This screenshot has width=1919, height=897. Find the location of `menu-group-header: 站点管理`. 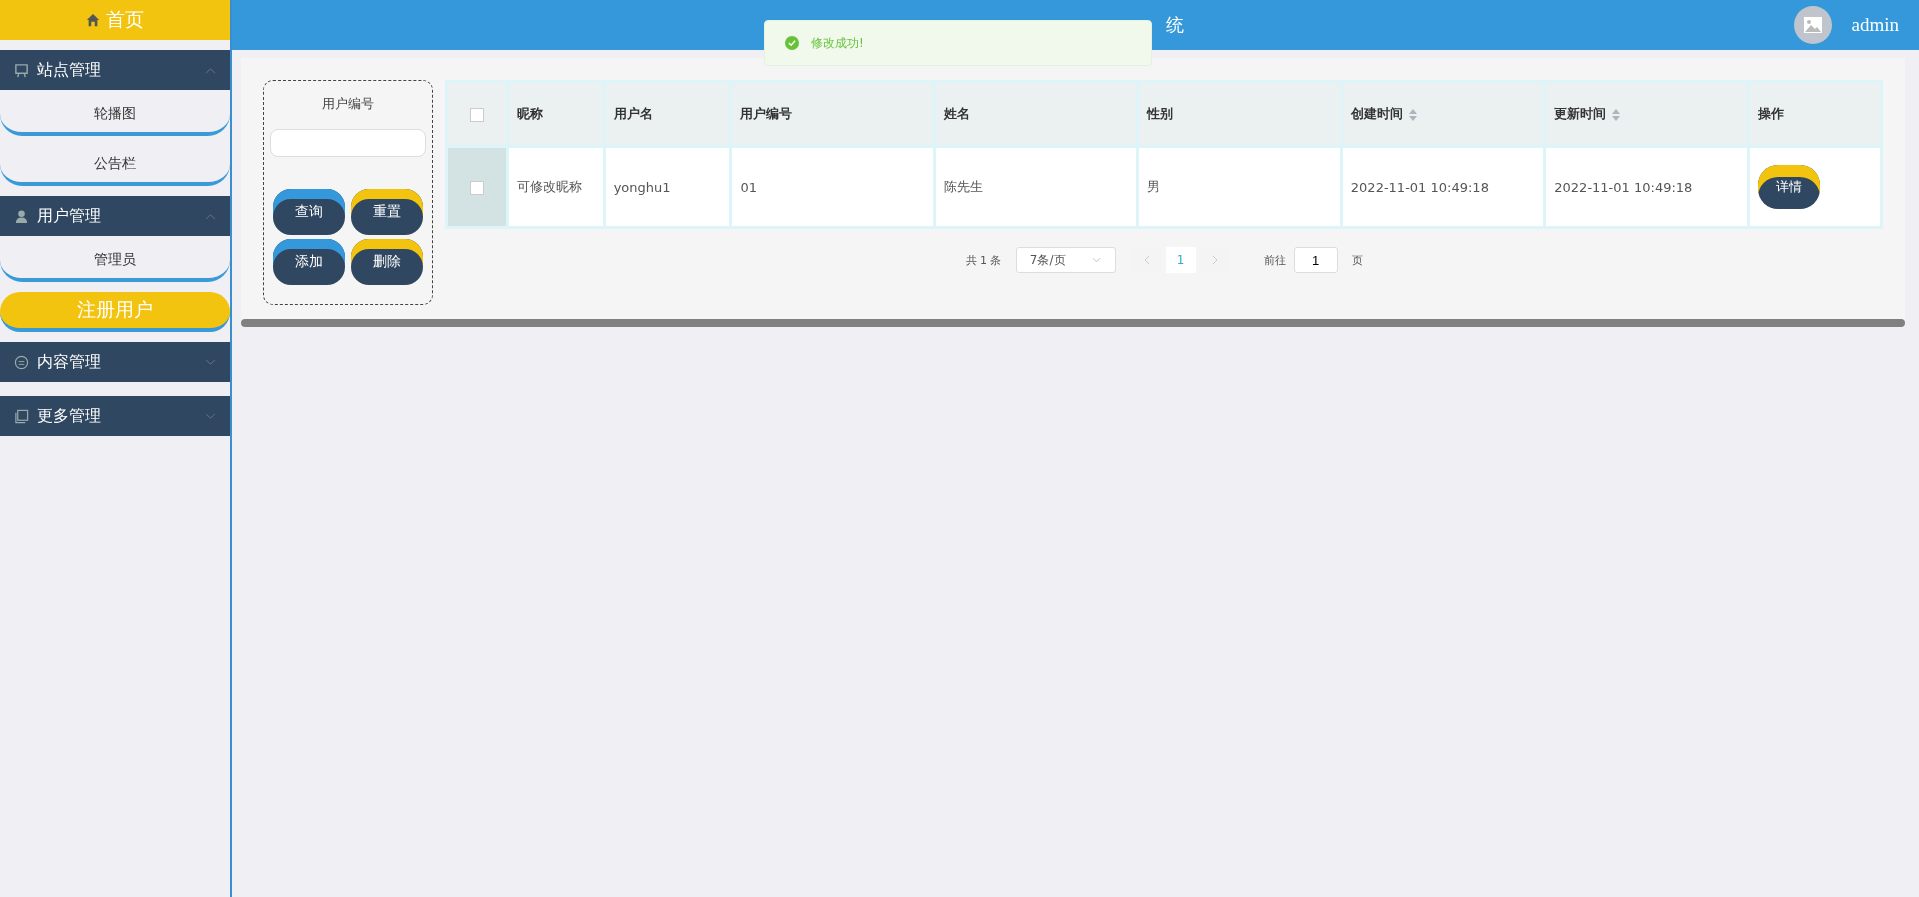

menu-group-header: 站点管理 is located at coordinates (115, 70).